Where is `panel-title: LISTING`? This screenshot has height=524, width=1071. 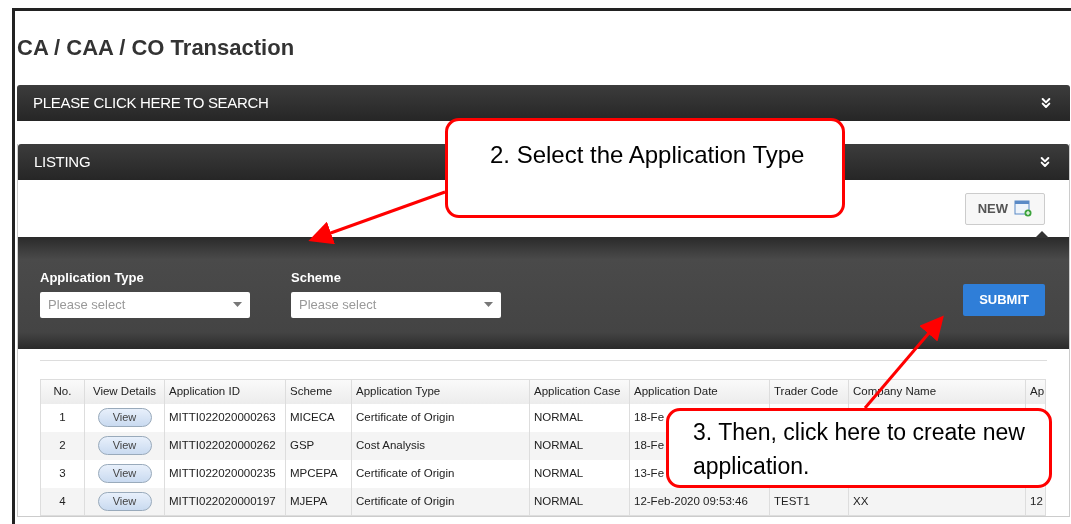
panel-title: LISTING is located at coordinates (62, 161).